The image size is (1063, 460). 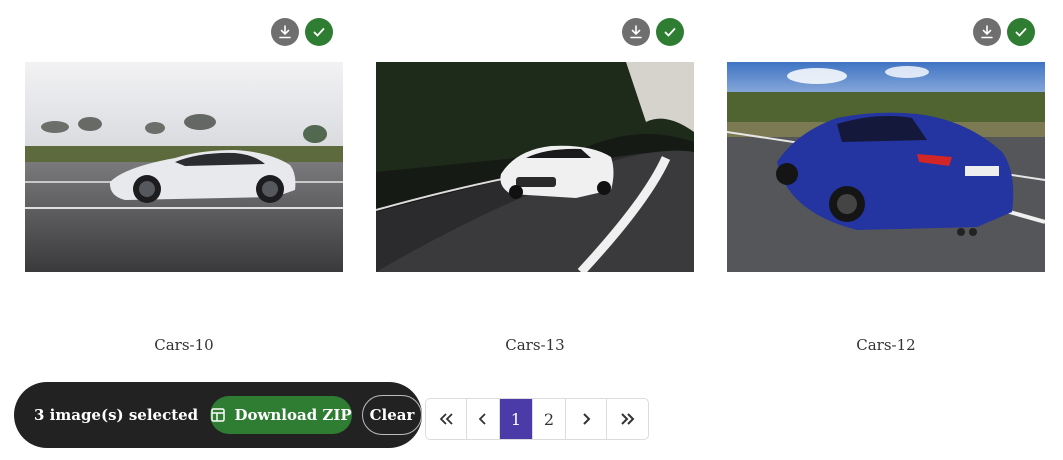 I want to click on selection-count: 3 image(s) selected, so click(x=116, y=415).